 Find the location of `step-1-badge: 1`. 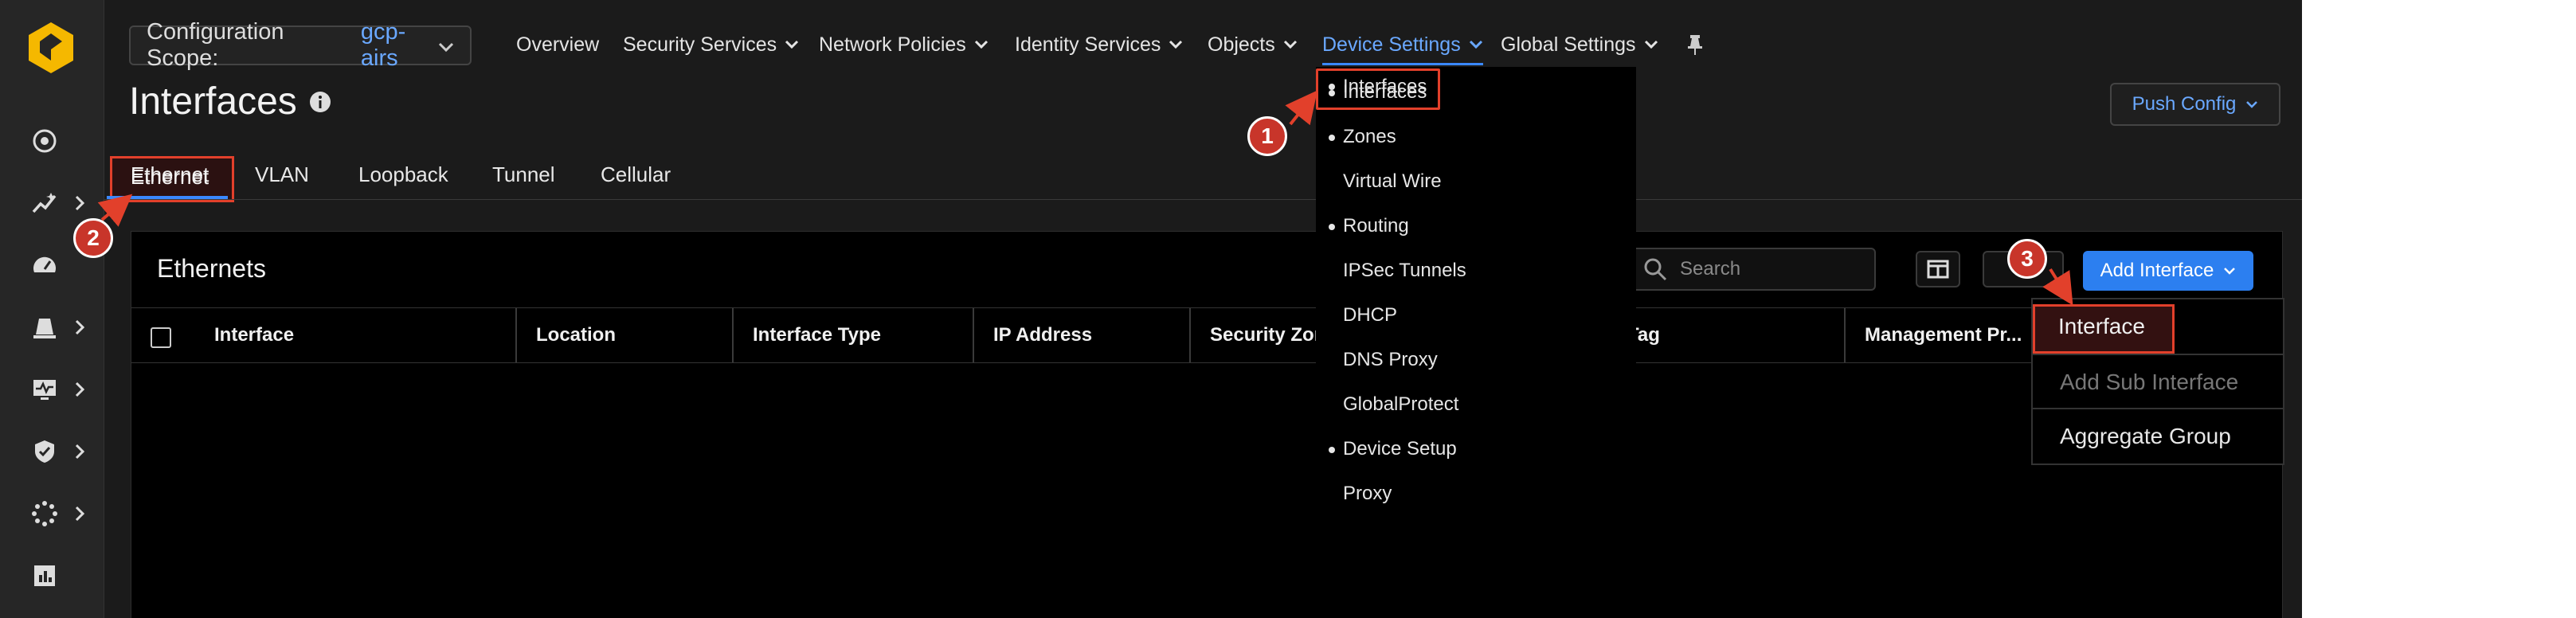

step-1-badge: 1 is located at coordinates (1267, 136).